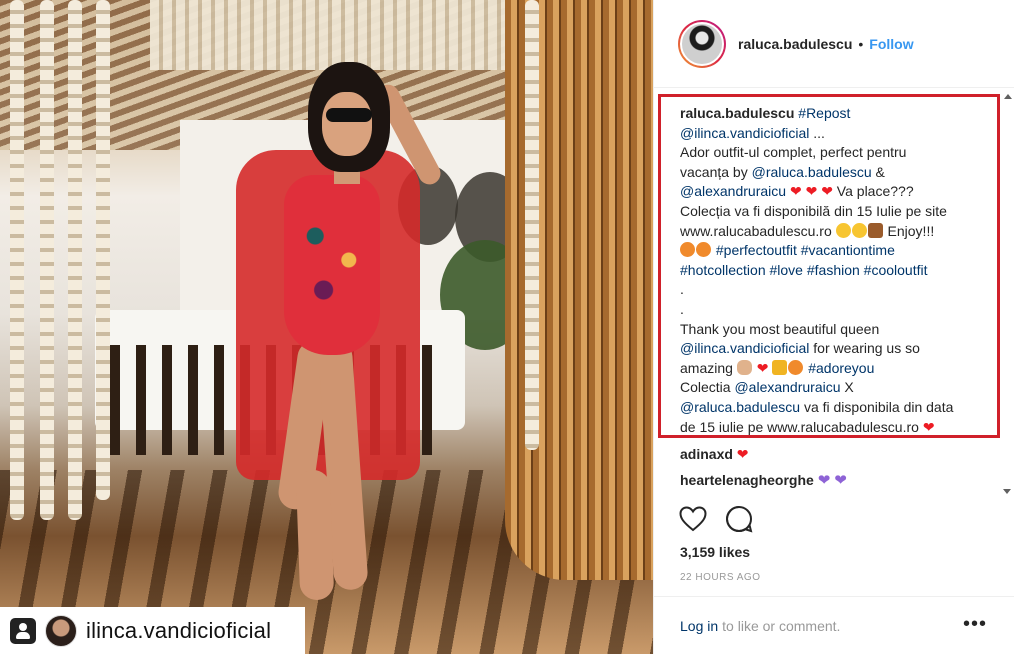 This screenshot has height=654, width=1014. Describe the element at coordinates (796, 367) in the screenshot. I see `dancer-emoji` at that location.